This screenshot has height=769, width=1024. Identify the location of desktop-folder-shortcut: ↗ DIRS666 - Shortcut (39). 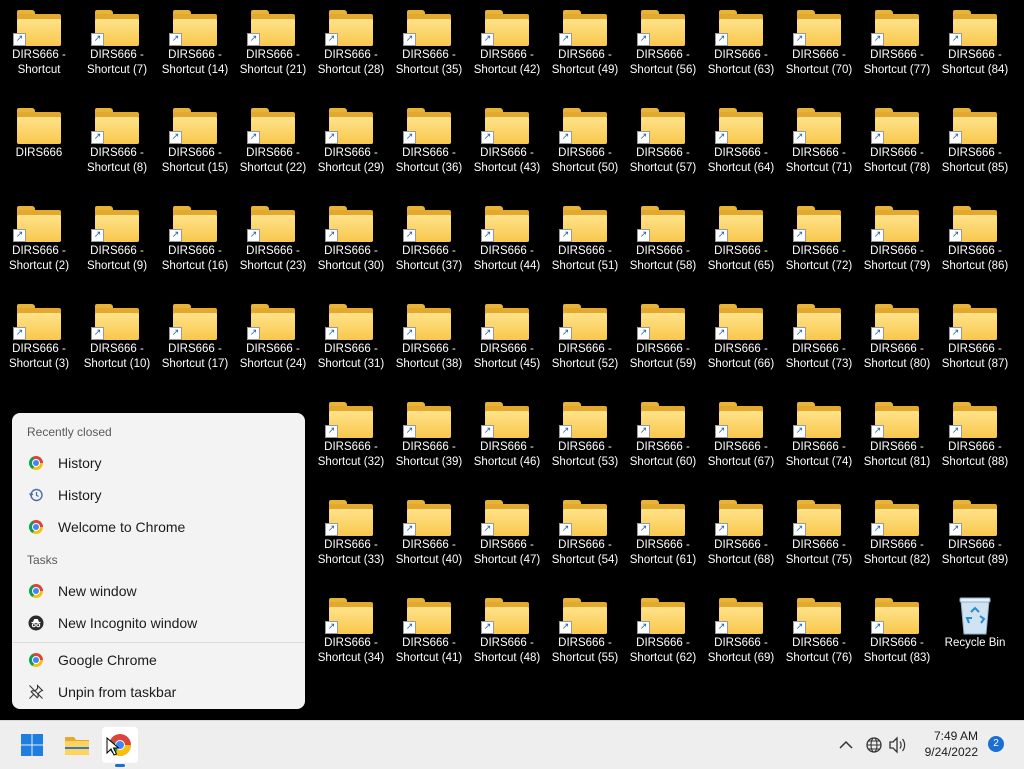
(429, 441).